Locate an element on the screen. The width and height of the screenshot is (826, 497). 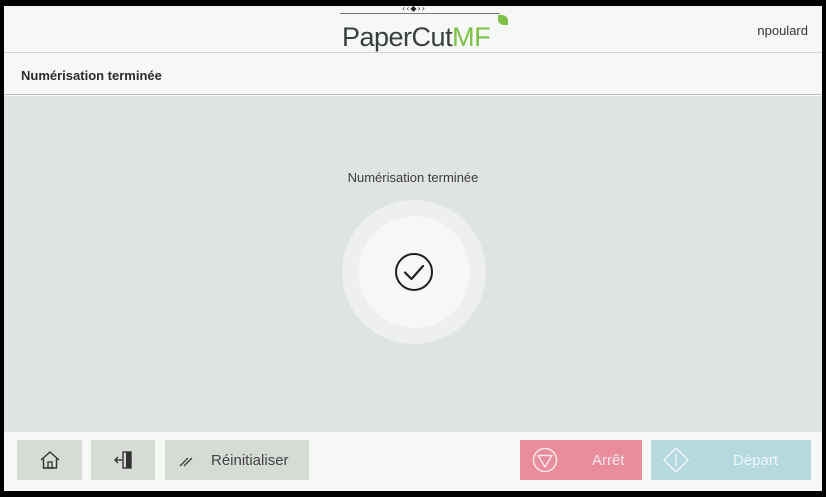
stop-button: Arrêt is located at coordinates (581, 460).